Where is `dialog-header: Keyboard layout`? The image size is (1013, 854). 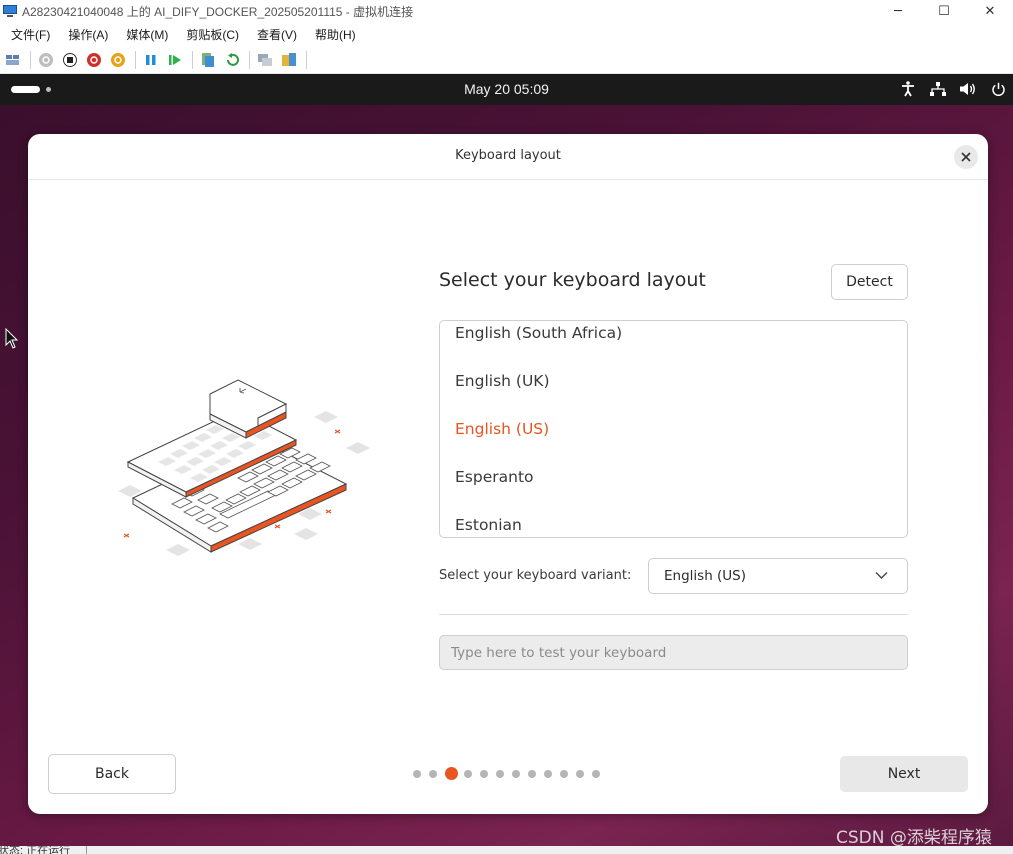 dialog-header: Keyboard layout is located at coordinates (508, 157).